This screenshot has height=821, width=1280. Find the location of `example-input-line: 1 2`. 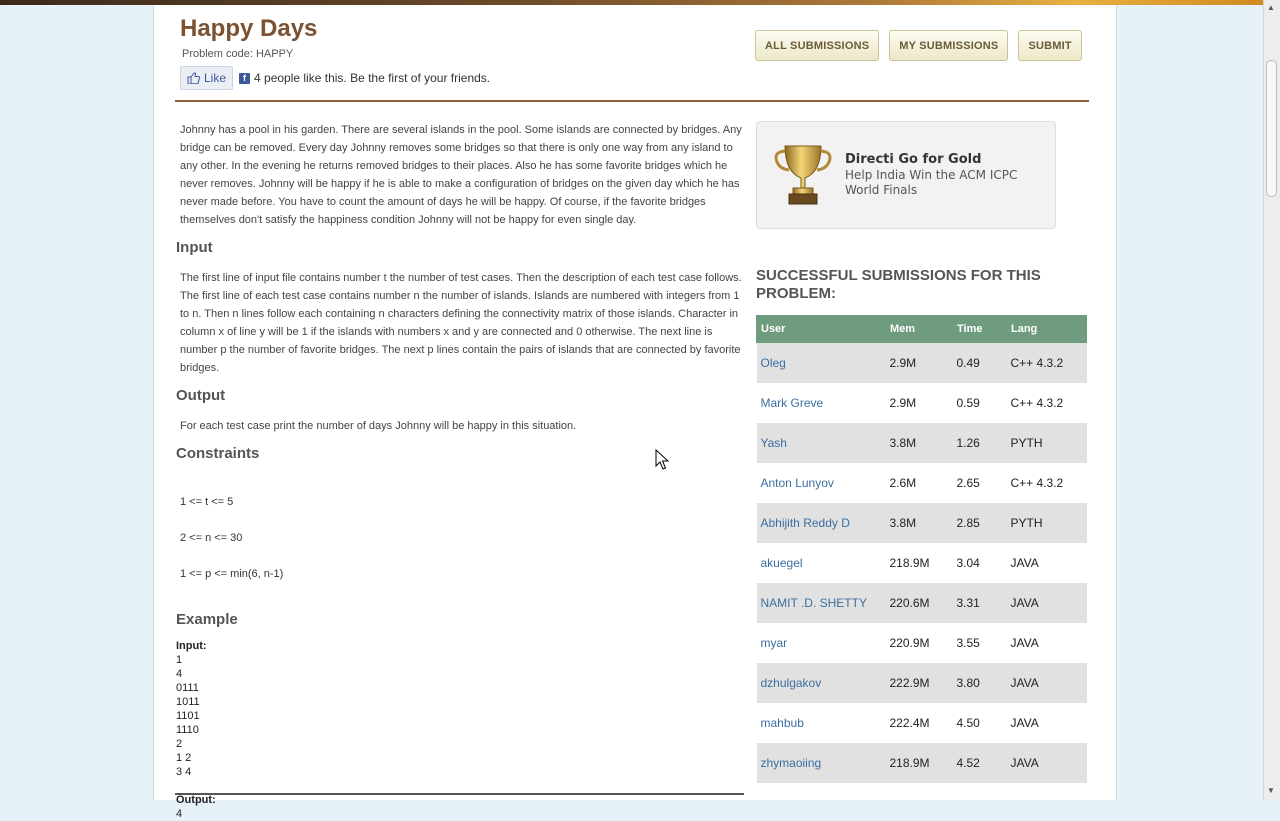

example-input-line: 1 2 is located at coordinates (184, 758).